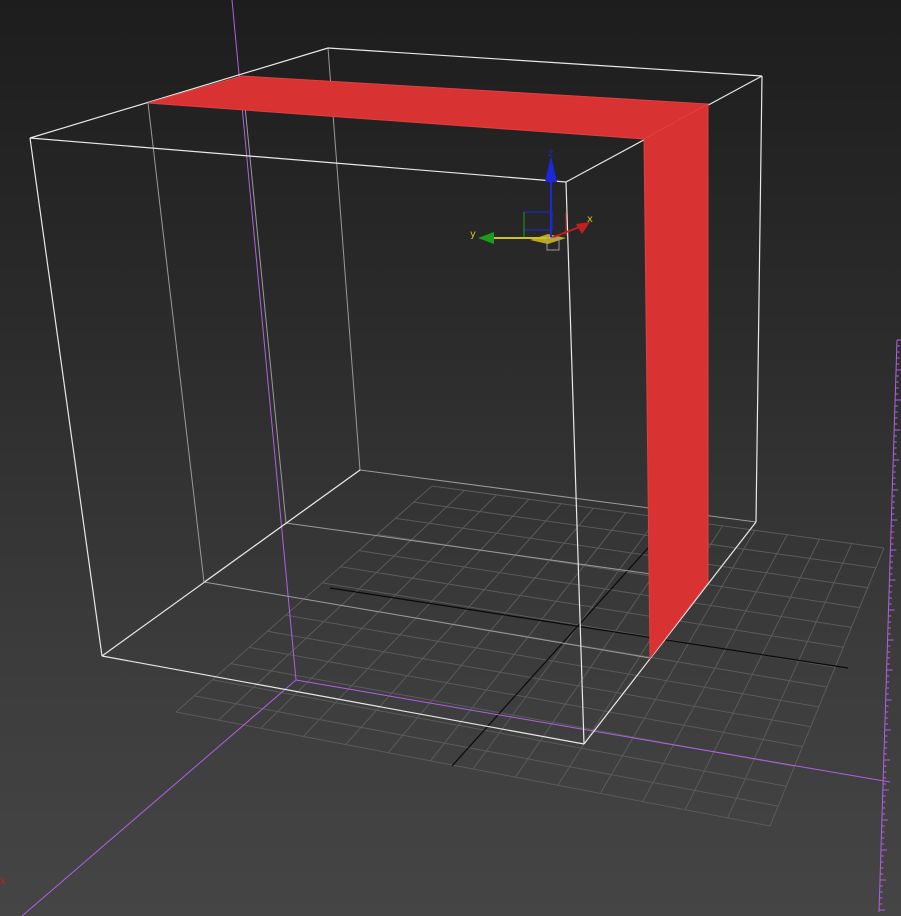  I want to click on grid-center-axes, so click(589, 657).